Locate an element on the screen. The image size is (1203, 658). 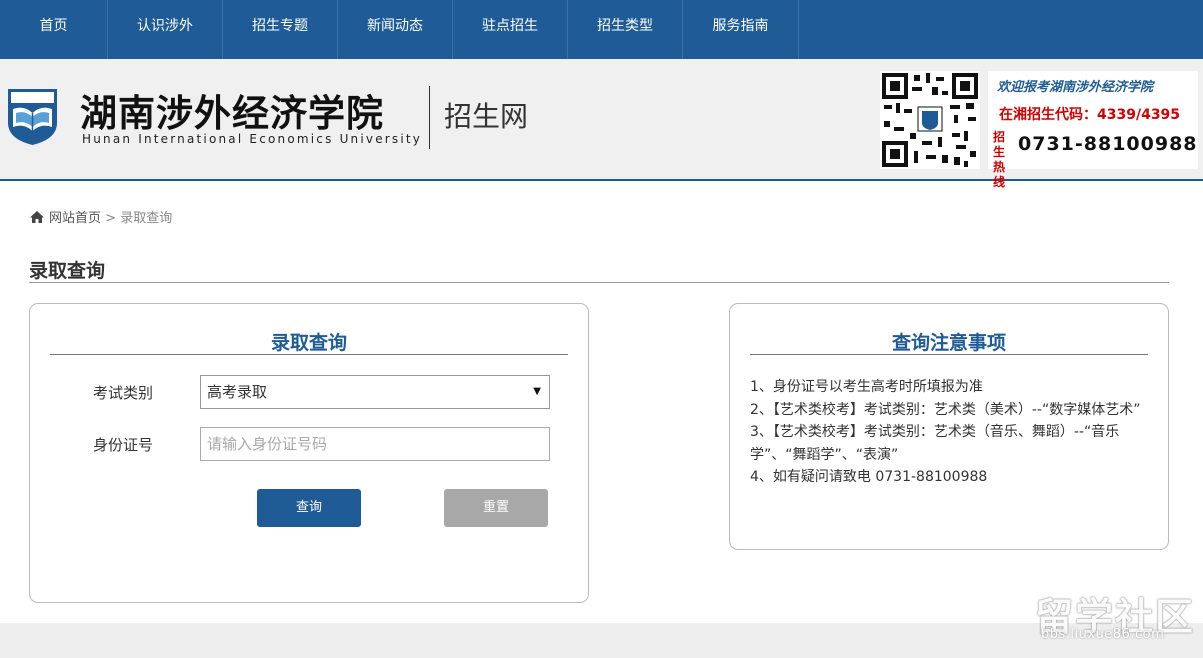
nav-item-admission-topics: 招生专题 is located at coordinates (280, 29).